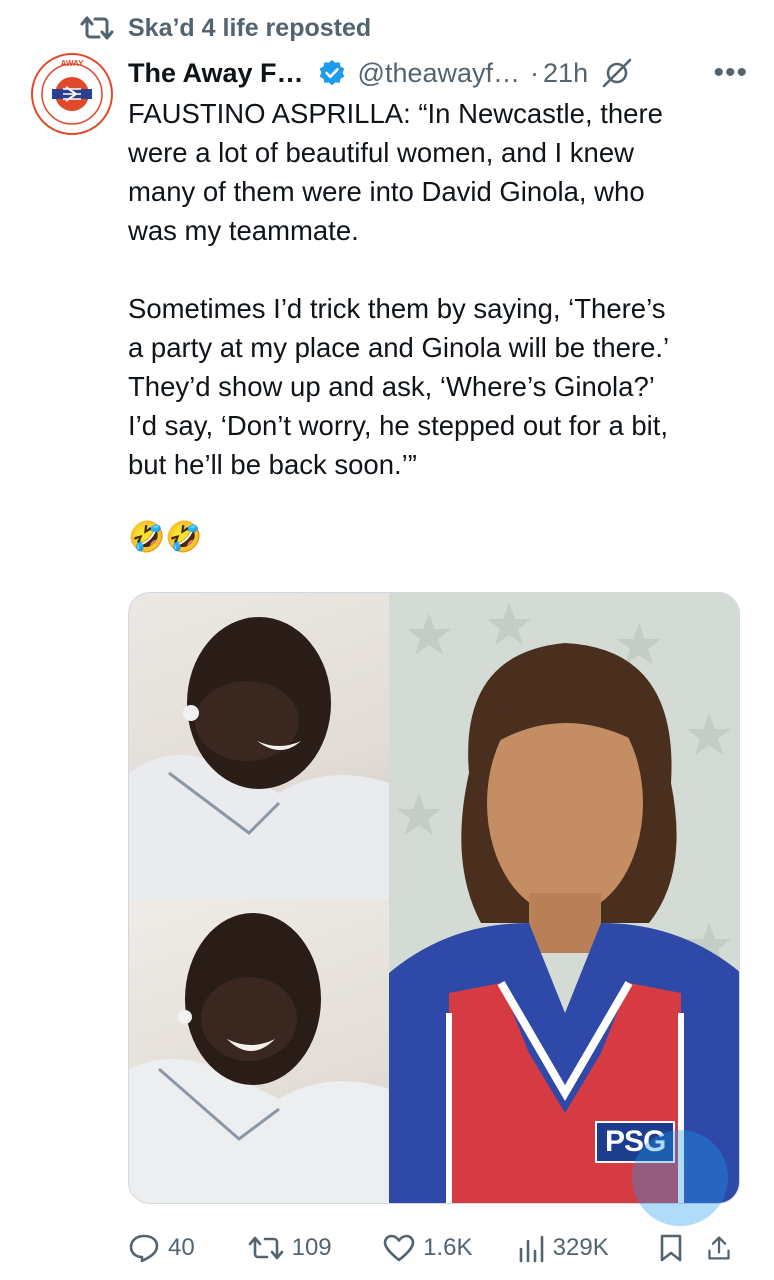 This screenshot has height=1280, width=774. I want to click on like-button: 1.6K, so click(450, 1248).